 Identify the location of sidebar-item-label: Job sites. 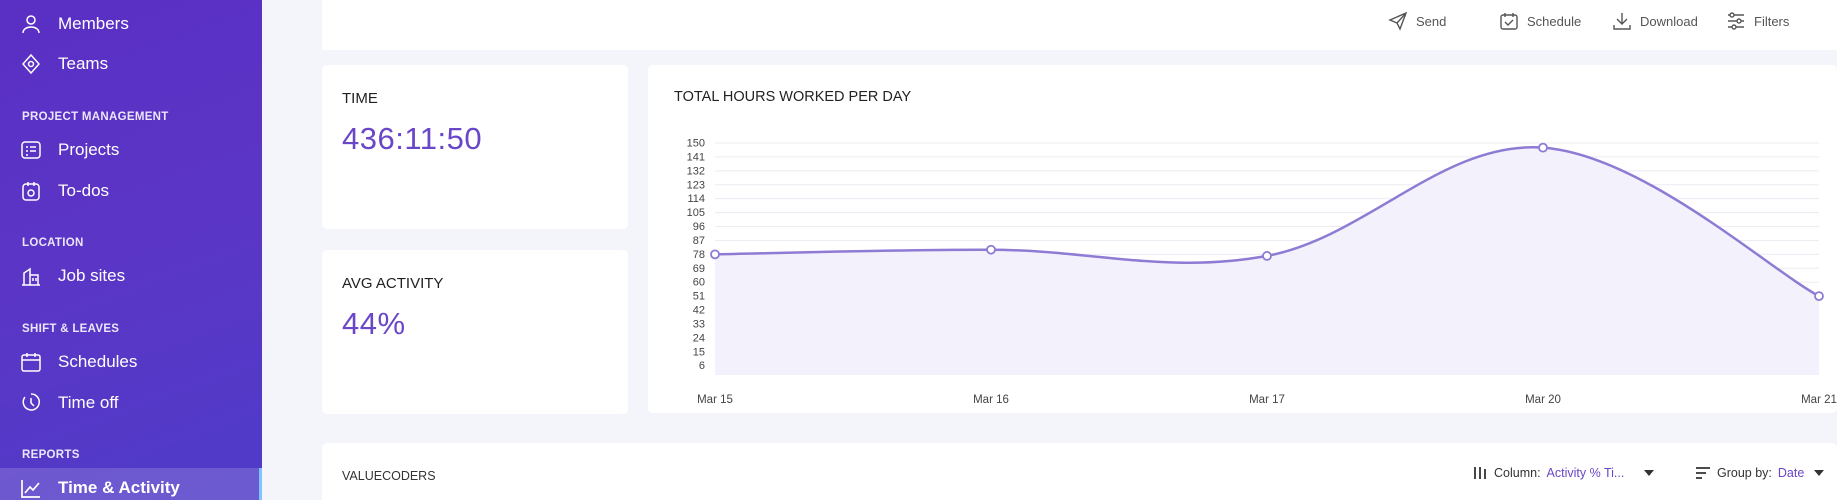
(92, 275).